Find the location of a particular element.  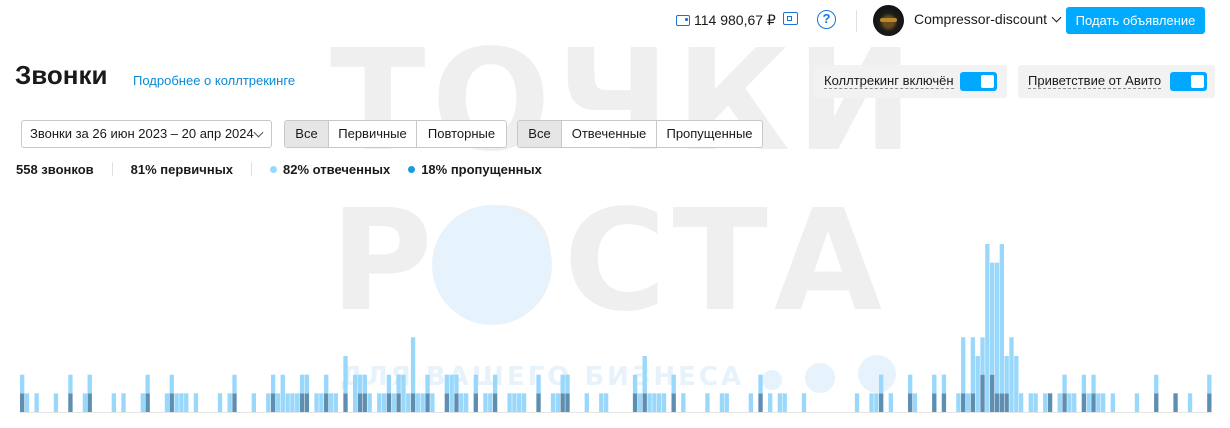

greeting-toggle-label: Приветствие от Авито is located at coordinates (1095, 81).